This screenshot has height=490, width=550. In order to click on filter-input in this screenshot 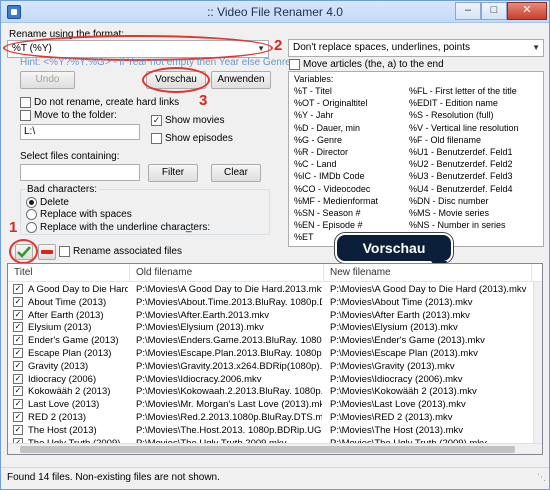, I will do `click(80, 172)`.